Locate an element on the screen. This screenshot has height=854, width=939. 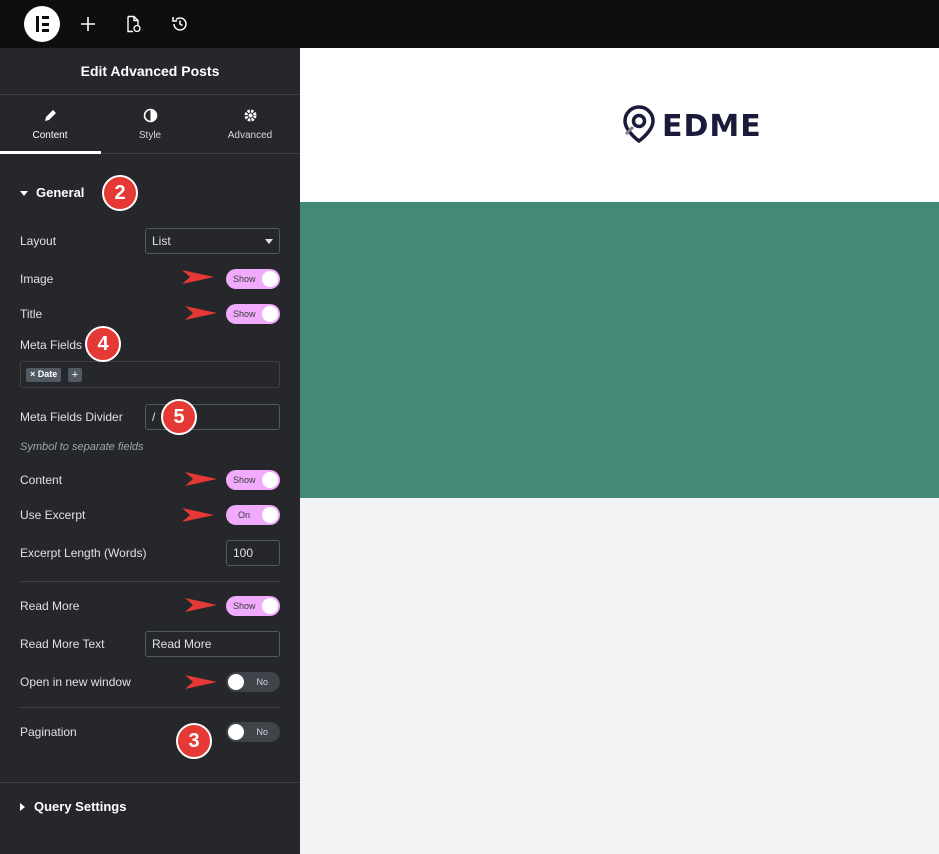
content-toggle-text: Show is located at coordinates (244, 480).